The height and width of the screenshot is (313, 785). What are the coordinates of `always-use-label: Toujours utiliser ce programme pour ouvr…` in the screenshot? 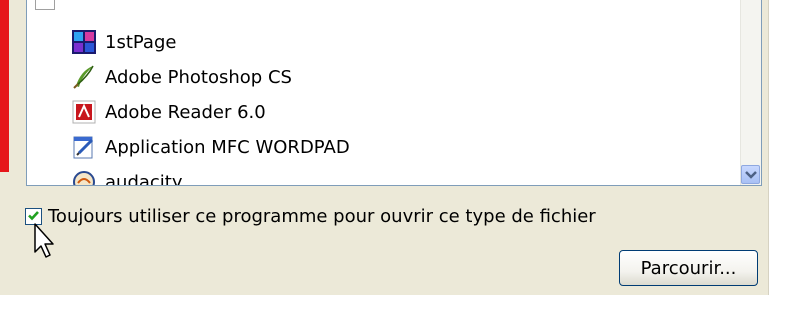 It's located at (322, 216).